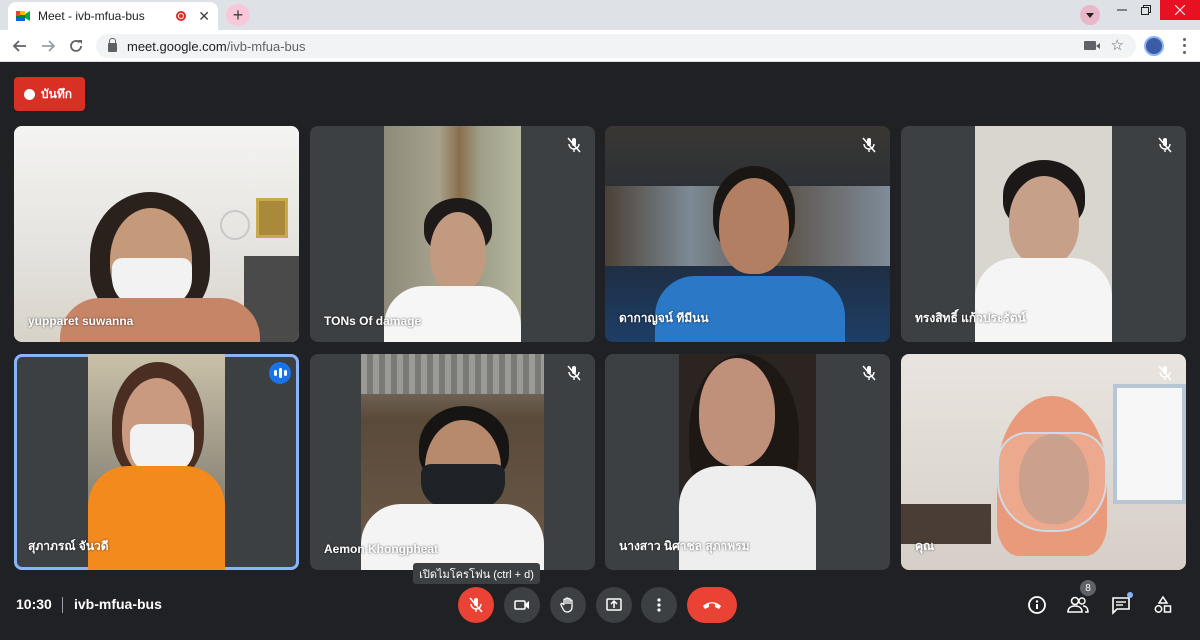  Describe the element at coordinates (1184, 46) in the screenshot. I see `browser-menu-icon` at that location.